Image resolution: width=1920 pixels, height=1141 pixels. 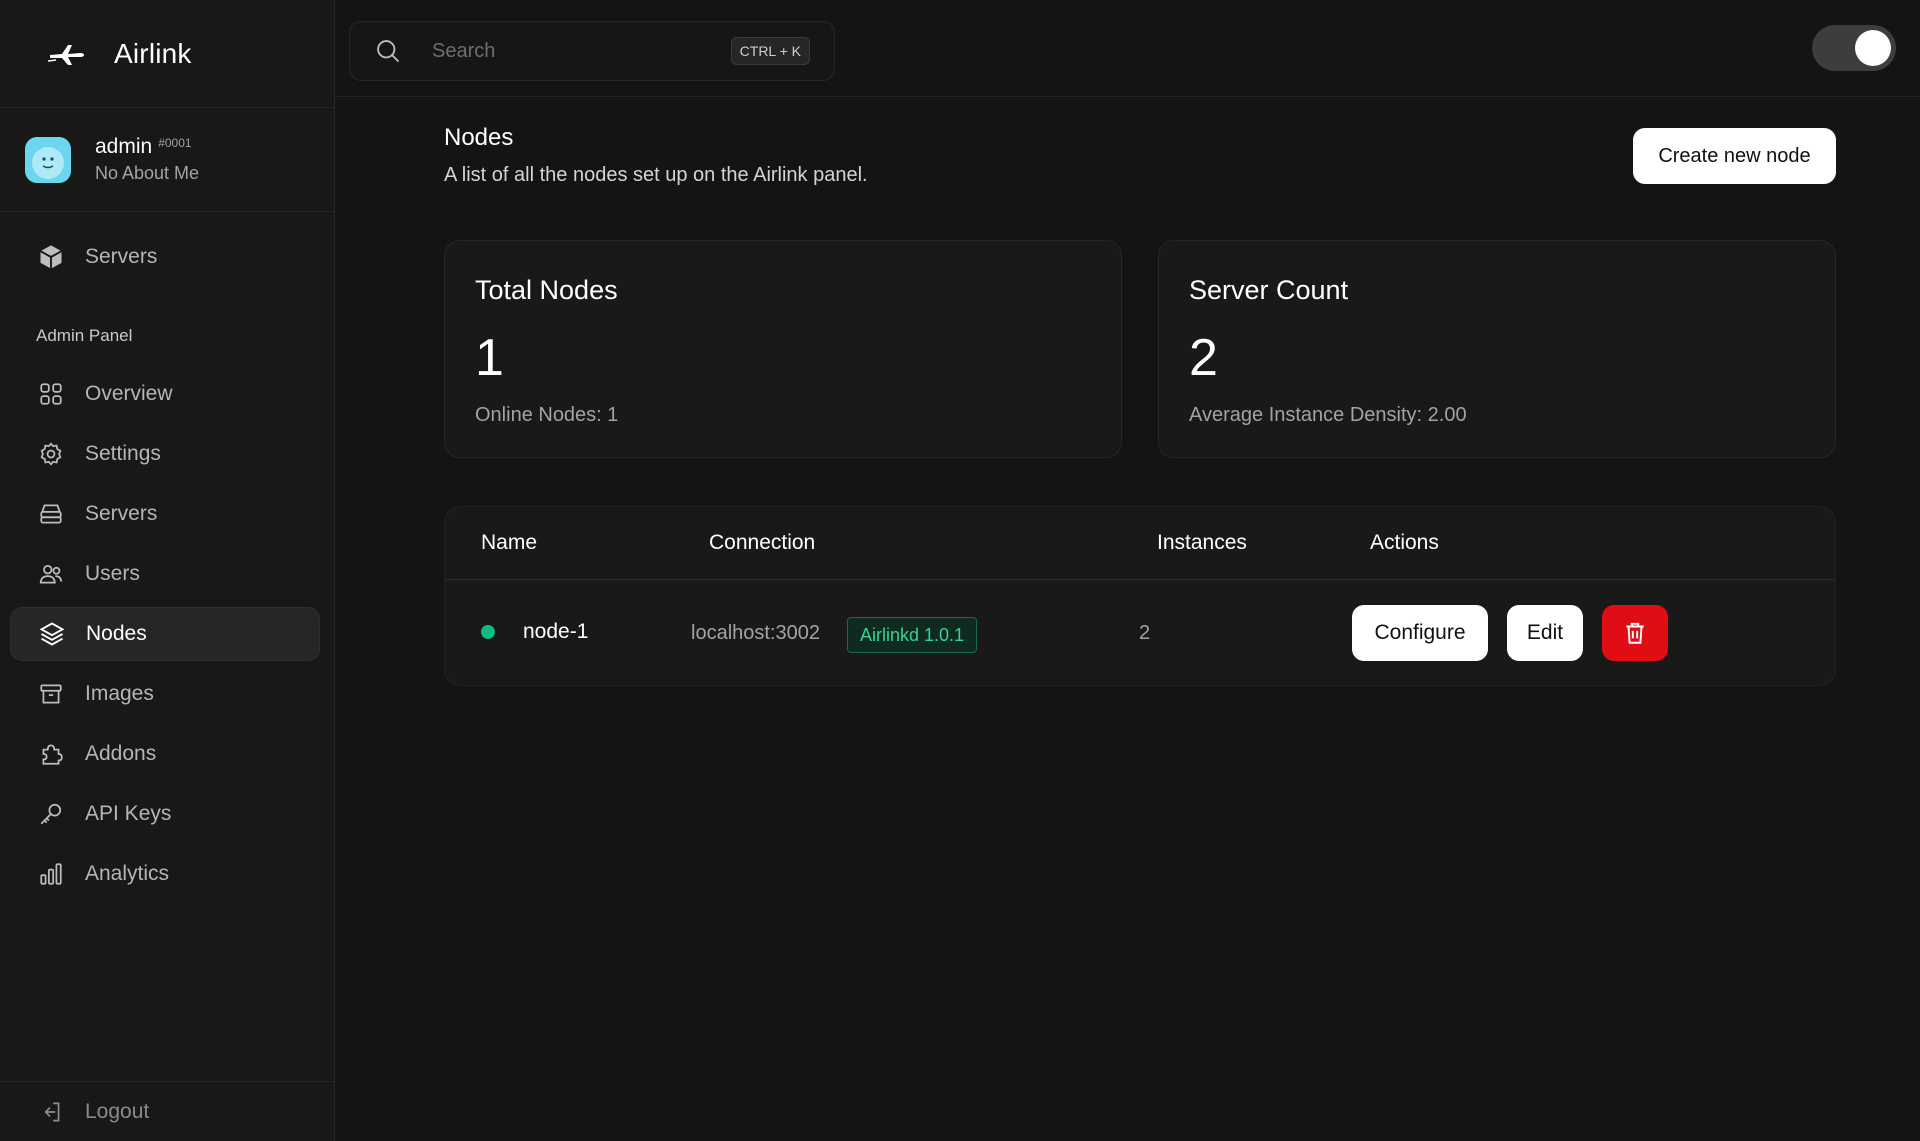 I want to click on node-connection: localhost:3002, so click(x=755, y=633).